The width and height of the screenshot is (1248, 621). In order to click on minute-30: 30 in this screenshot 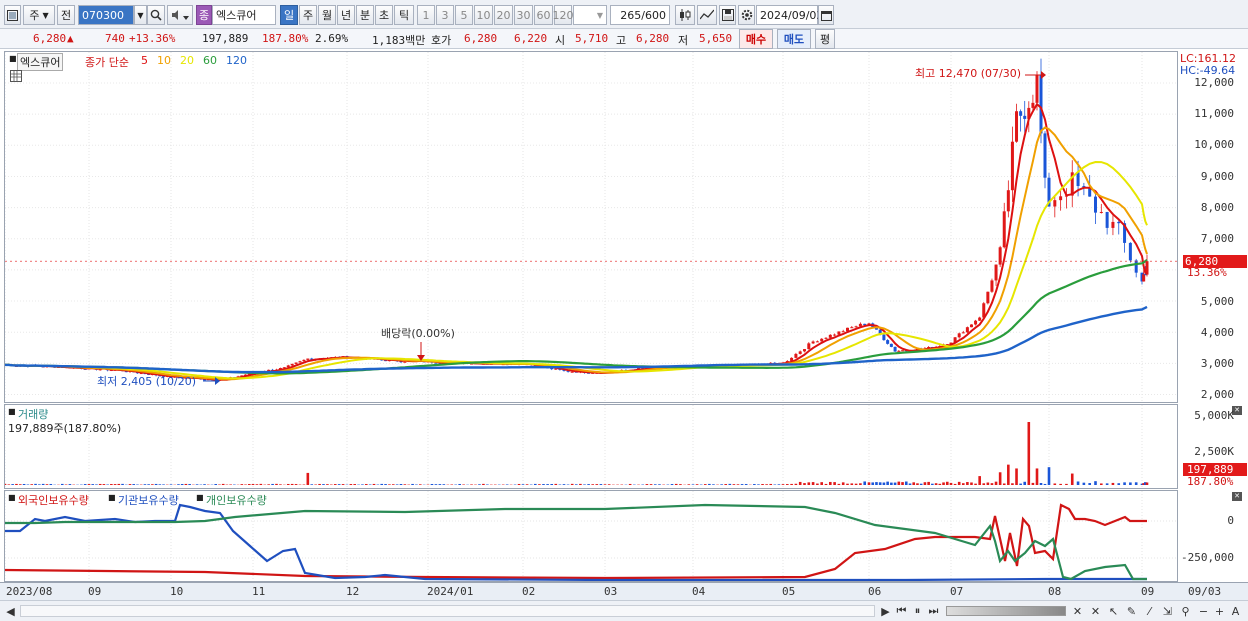, I will do `click(523, 15)`.